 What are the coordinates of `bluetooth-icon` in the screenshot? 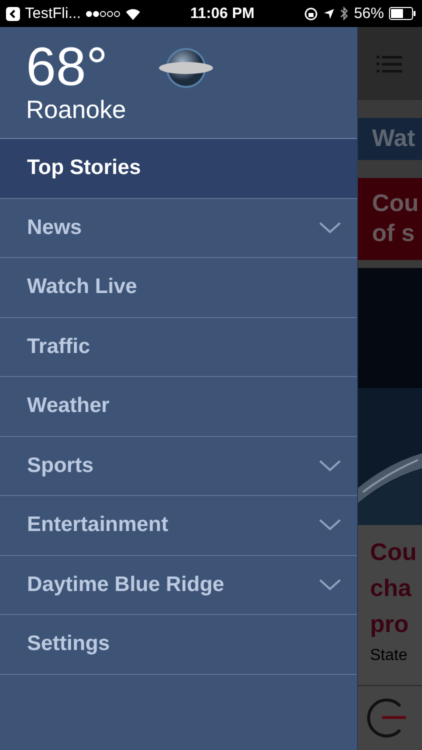 It's located at (344, 13).